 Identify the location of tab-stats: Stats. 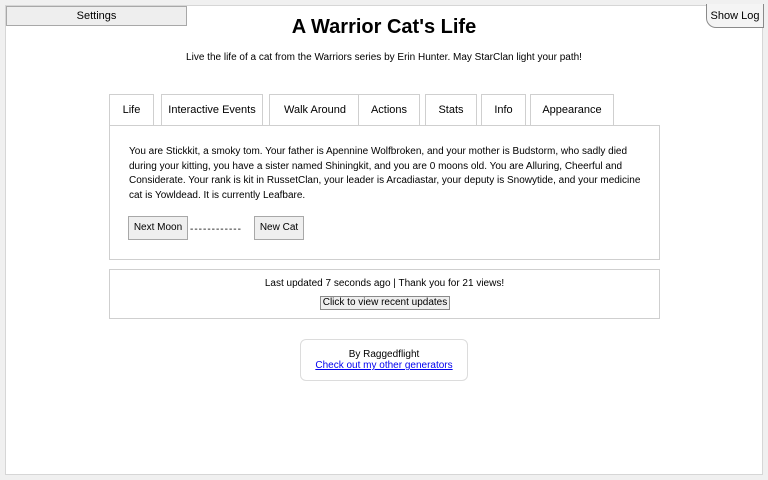
(451, 110).